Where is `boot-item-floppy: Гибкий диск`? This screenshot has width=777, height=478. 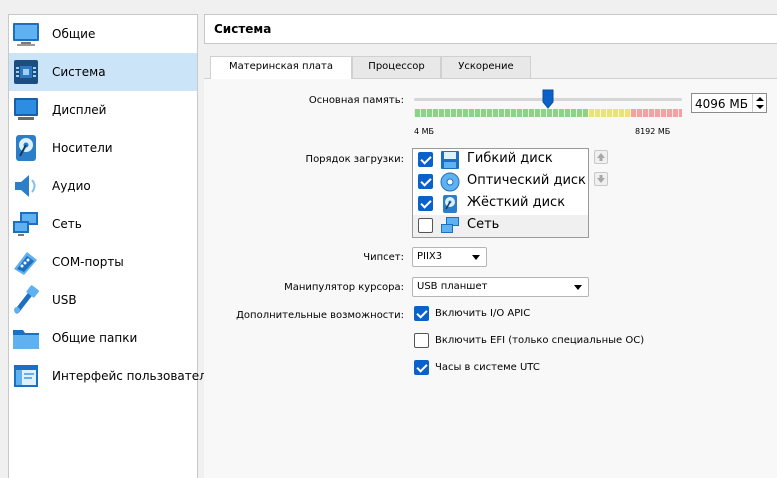 boot-item-floppy: Гибкий диск is located at coordinates (500, 160).